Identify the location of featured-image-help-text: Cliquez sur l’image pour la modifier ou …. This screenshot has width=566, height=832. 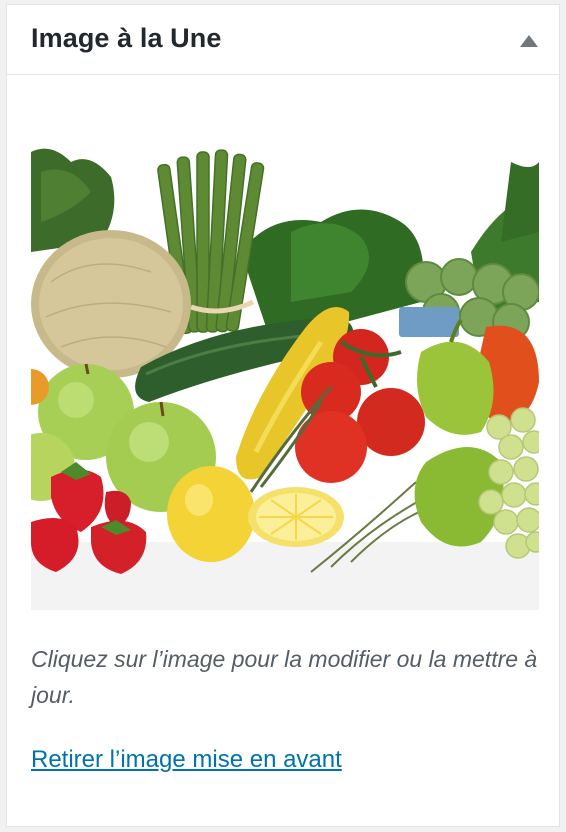
(284, 677).